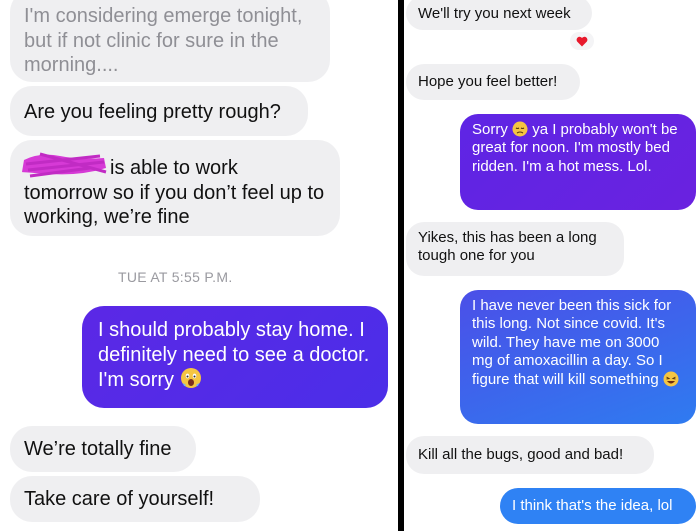 Image resolution: width=700 pixels, height=531 pixels. I want to click on message-bubble-incoming: Take care of yourself!, so click(135, 499).